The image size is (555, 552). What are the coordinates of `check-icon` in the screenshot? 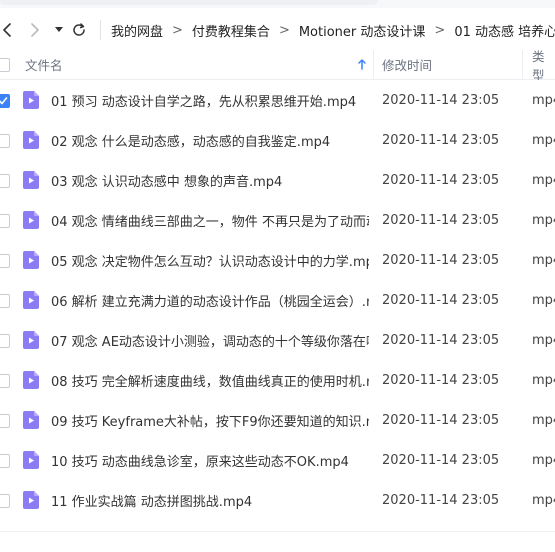 It's located at (4, 101).